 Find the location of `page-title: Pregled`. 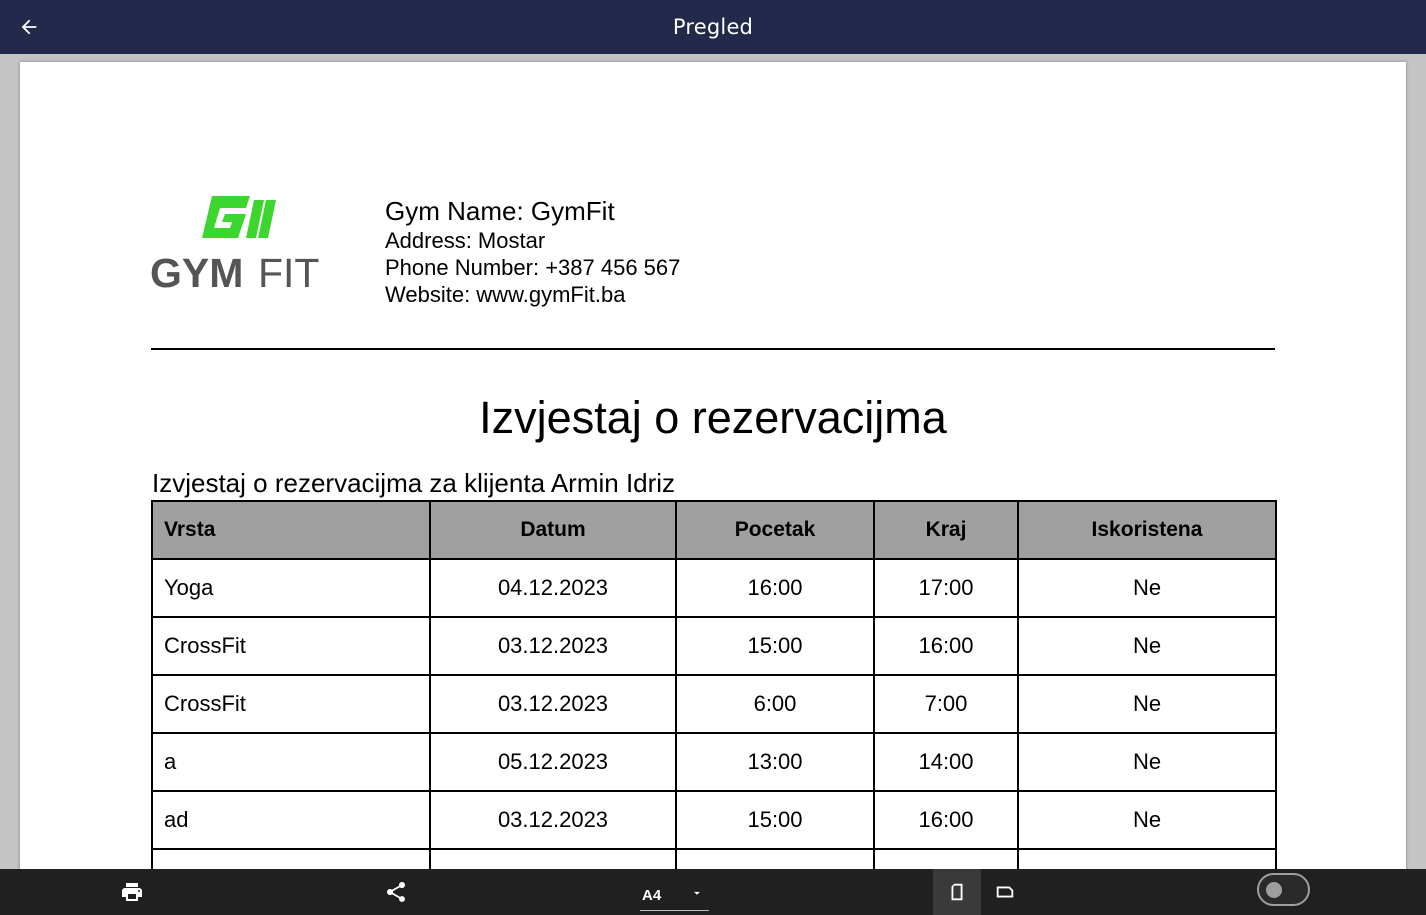

page-title: Pregled is located at coordinates (713, 27).